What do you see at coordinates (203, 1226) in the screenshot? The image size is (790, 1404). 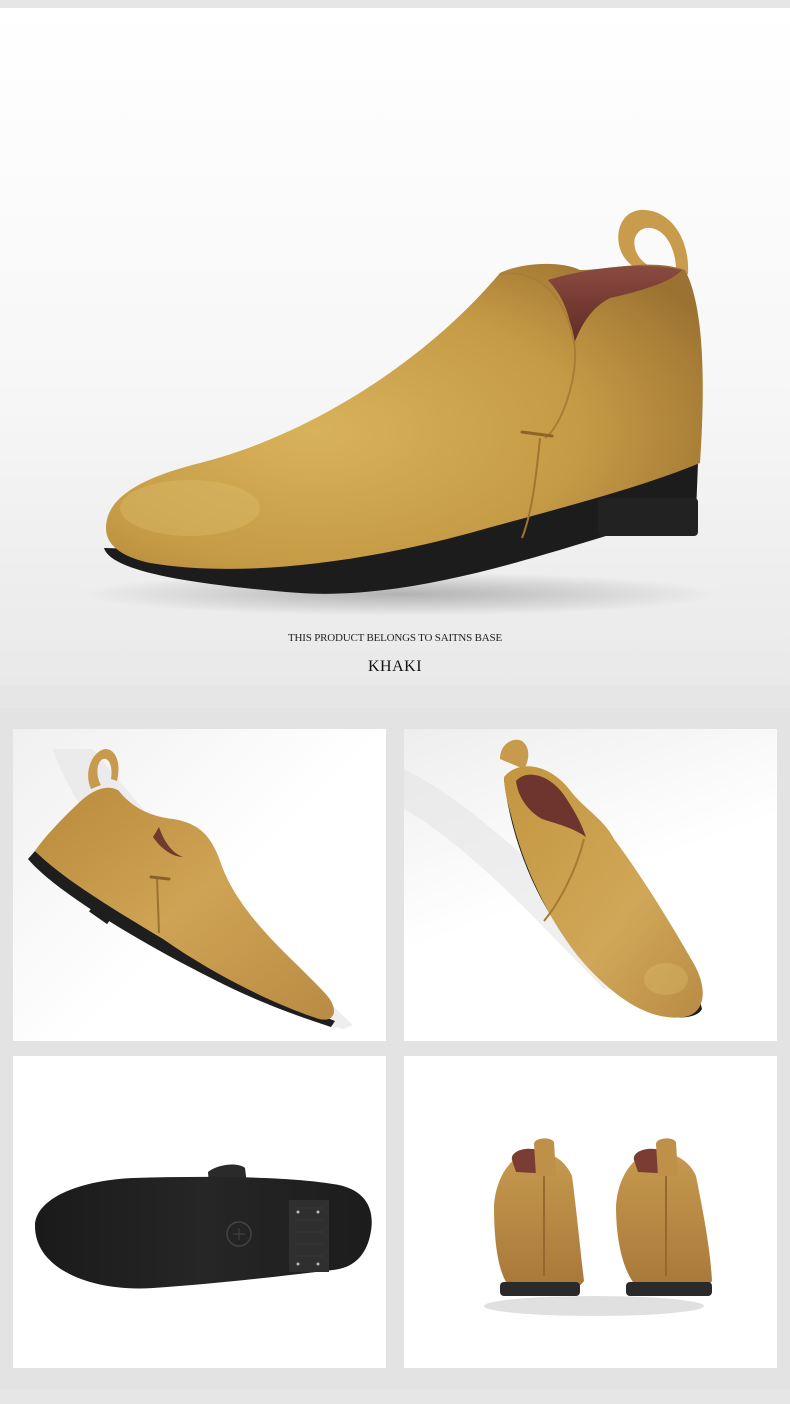 I see `shoe-outsole-image` at bounding box center [203, 1226].